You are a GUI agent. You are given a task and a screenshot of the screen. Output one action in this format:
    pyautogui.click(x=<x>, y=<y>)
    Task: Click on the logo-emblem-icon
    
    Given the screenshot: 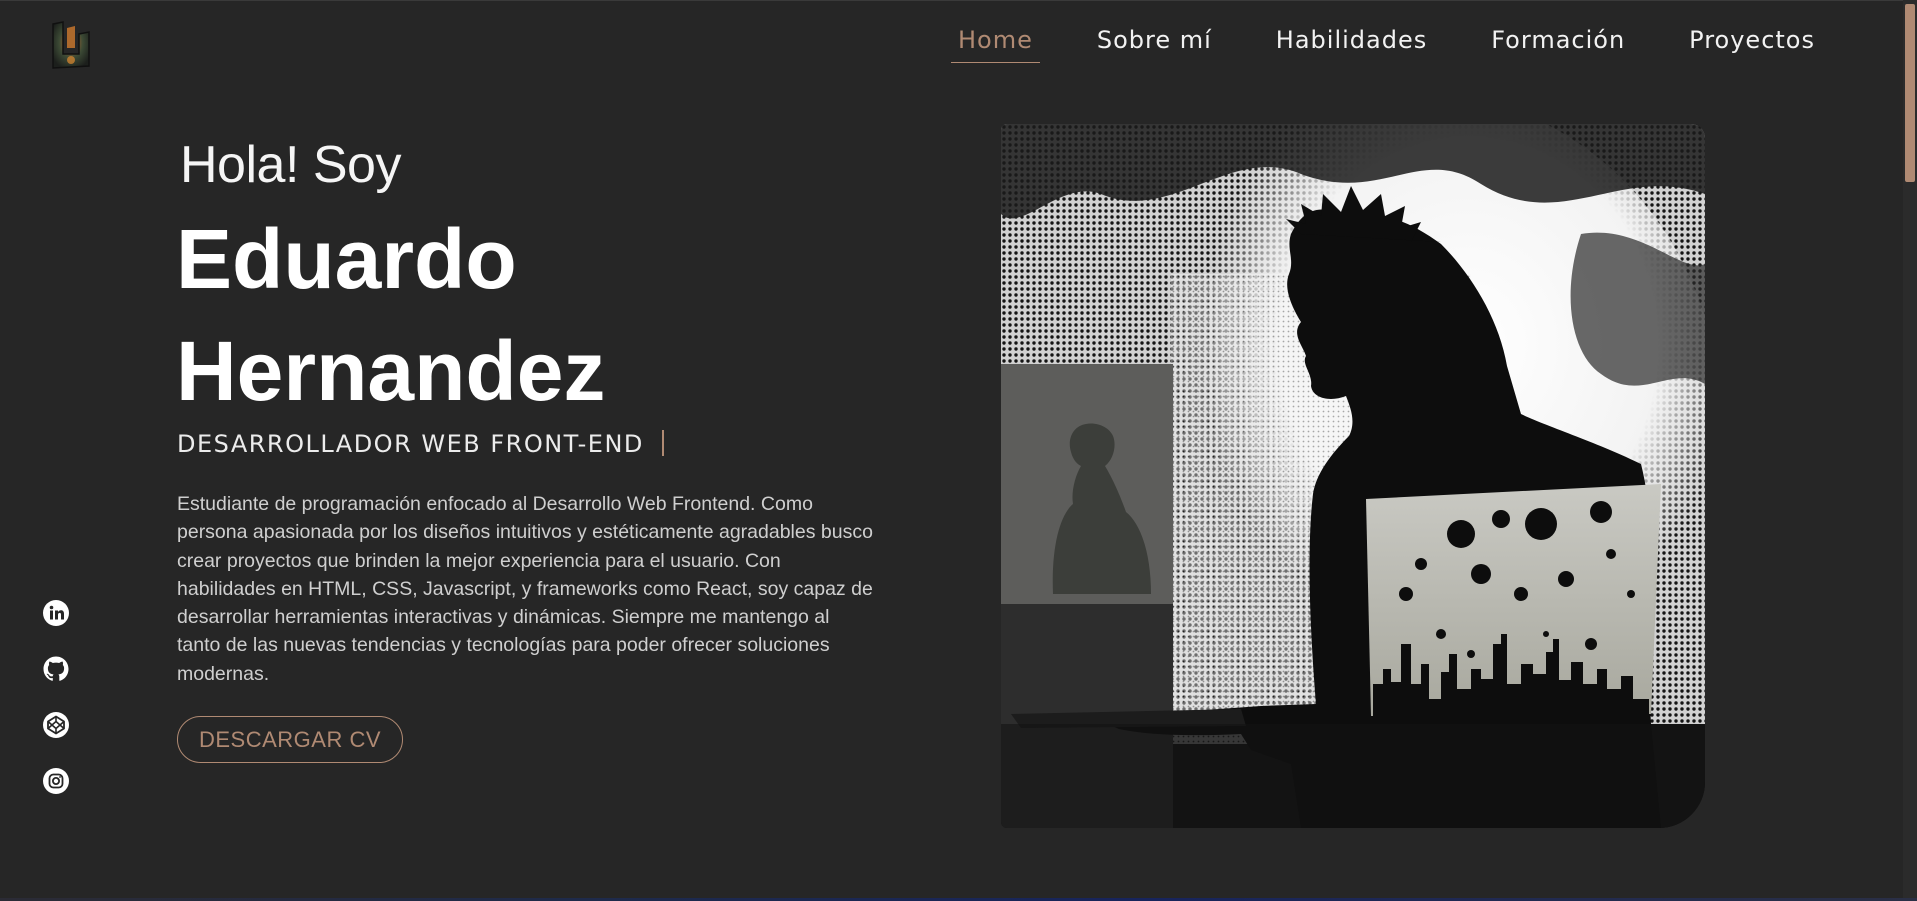 What is the action you would take?
    pyautogui.click(x=71, y=45)
    